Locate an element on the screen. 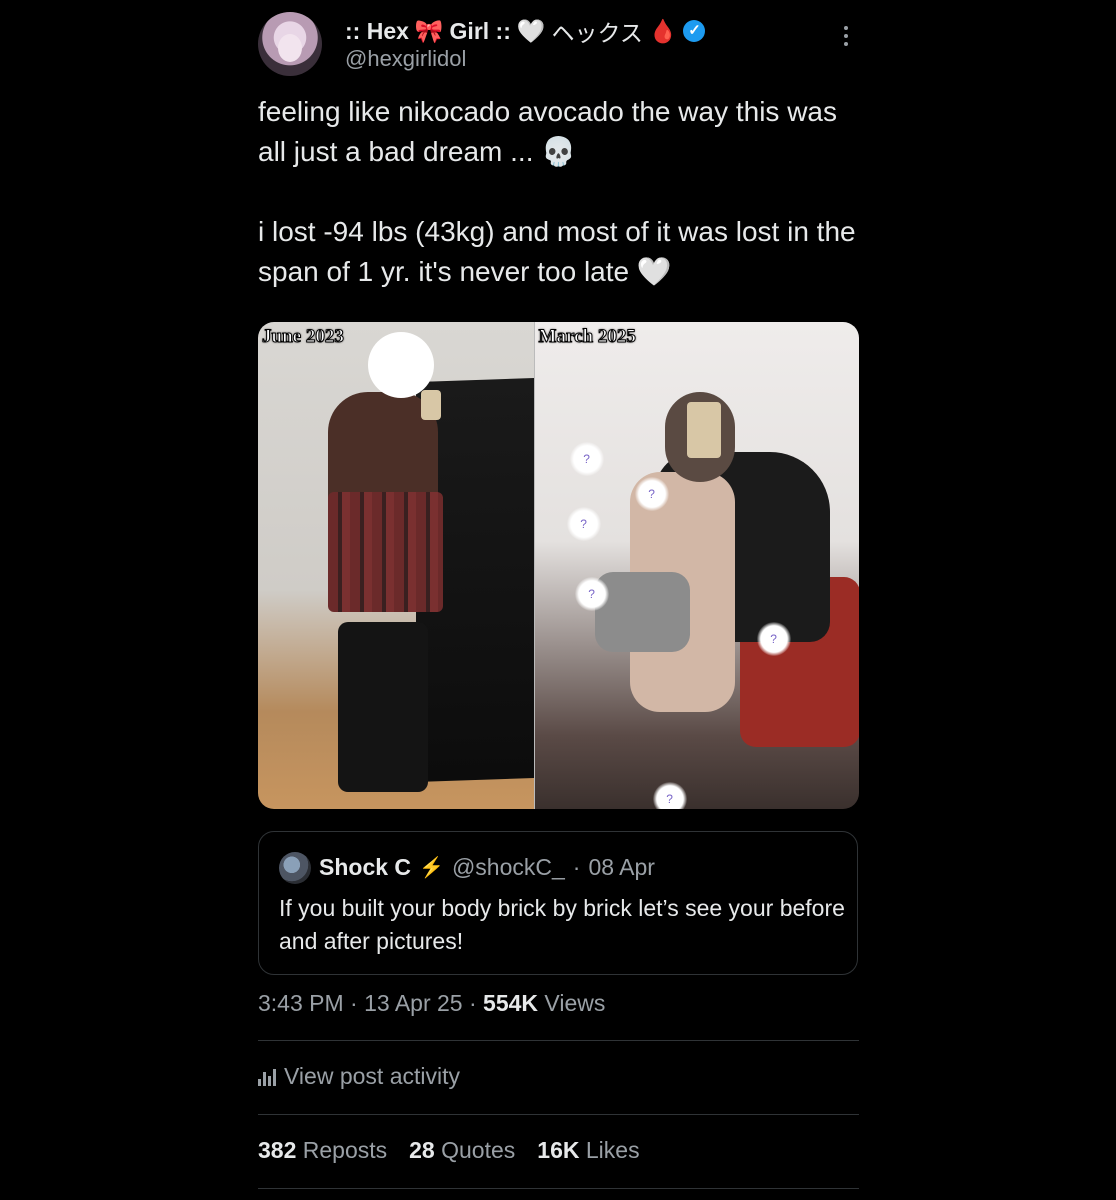 This screenshot has height=1200, width=1116. quotes-stat: 28 Quotes is located at coordinates (462, 1150).